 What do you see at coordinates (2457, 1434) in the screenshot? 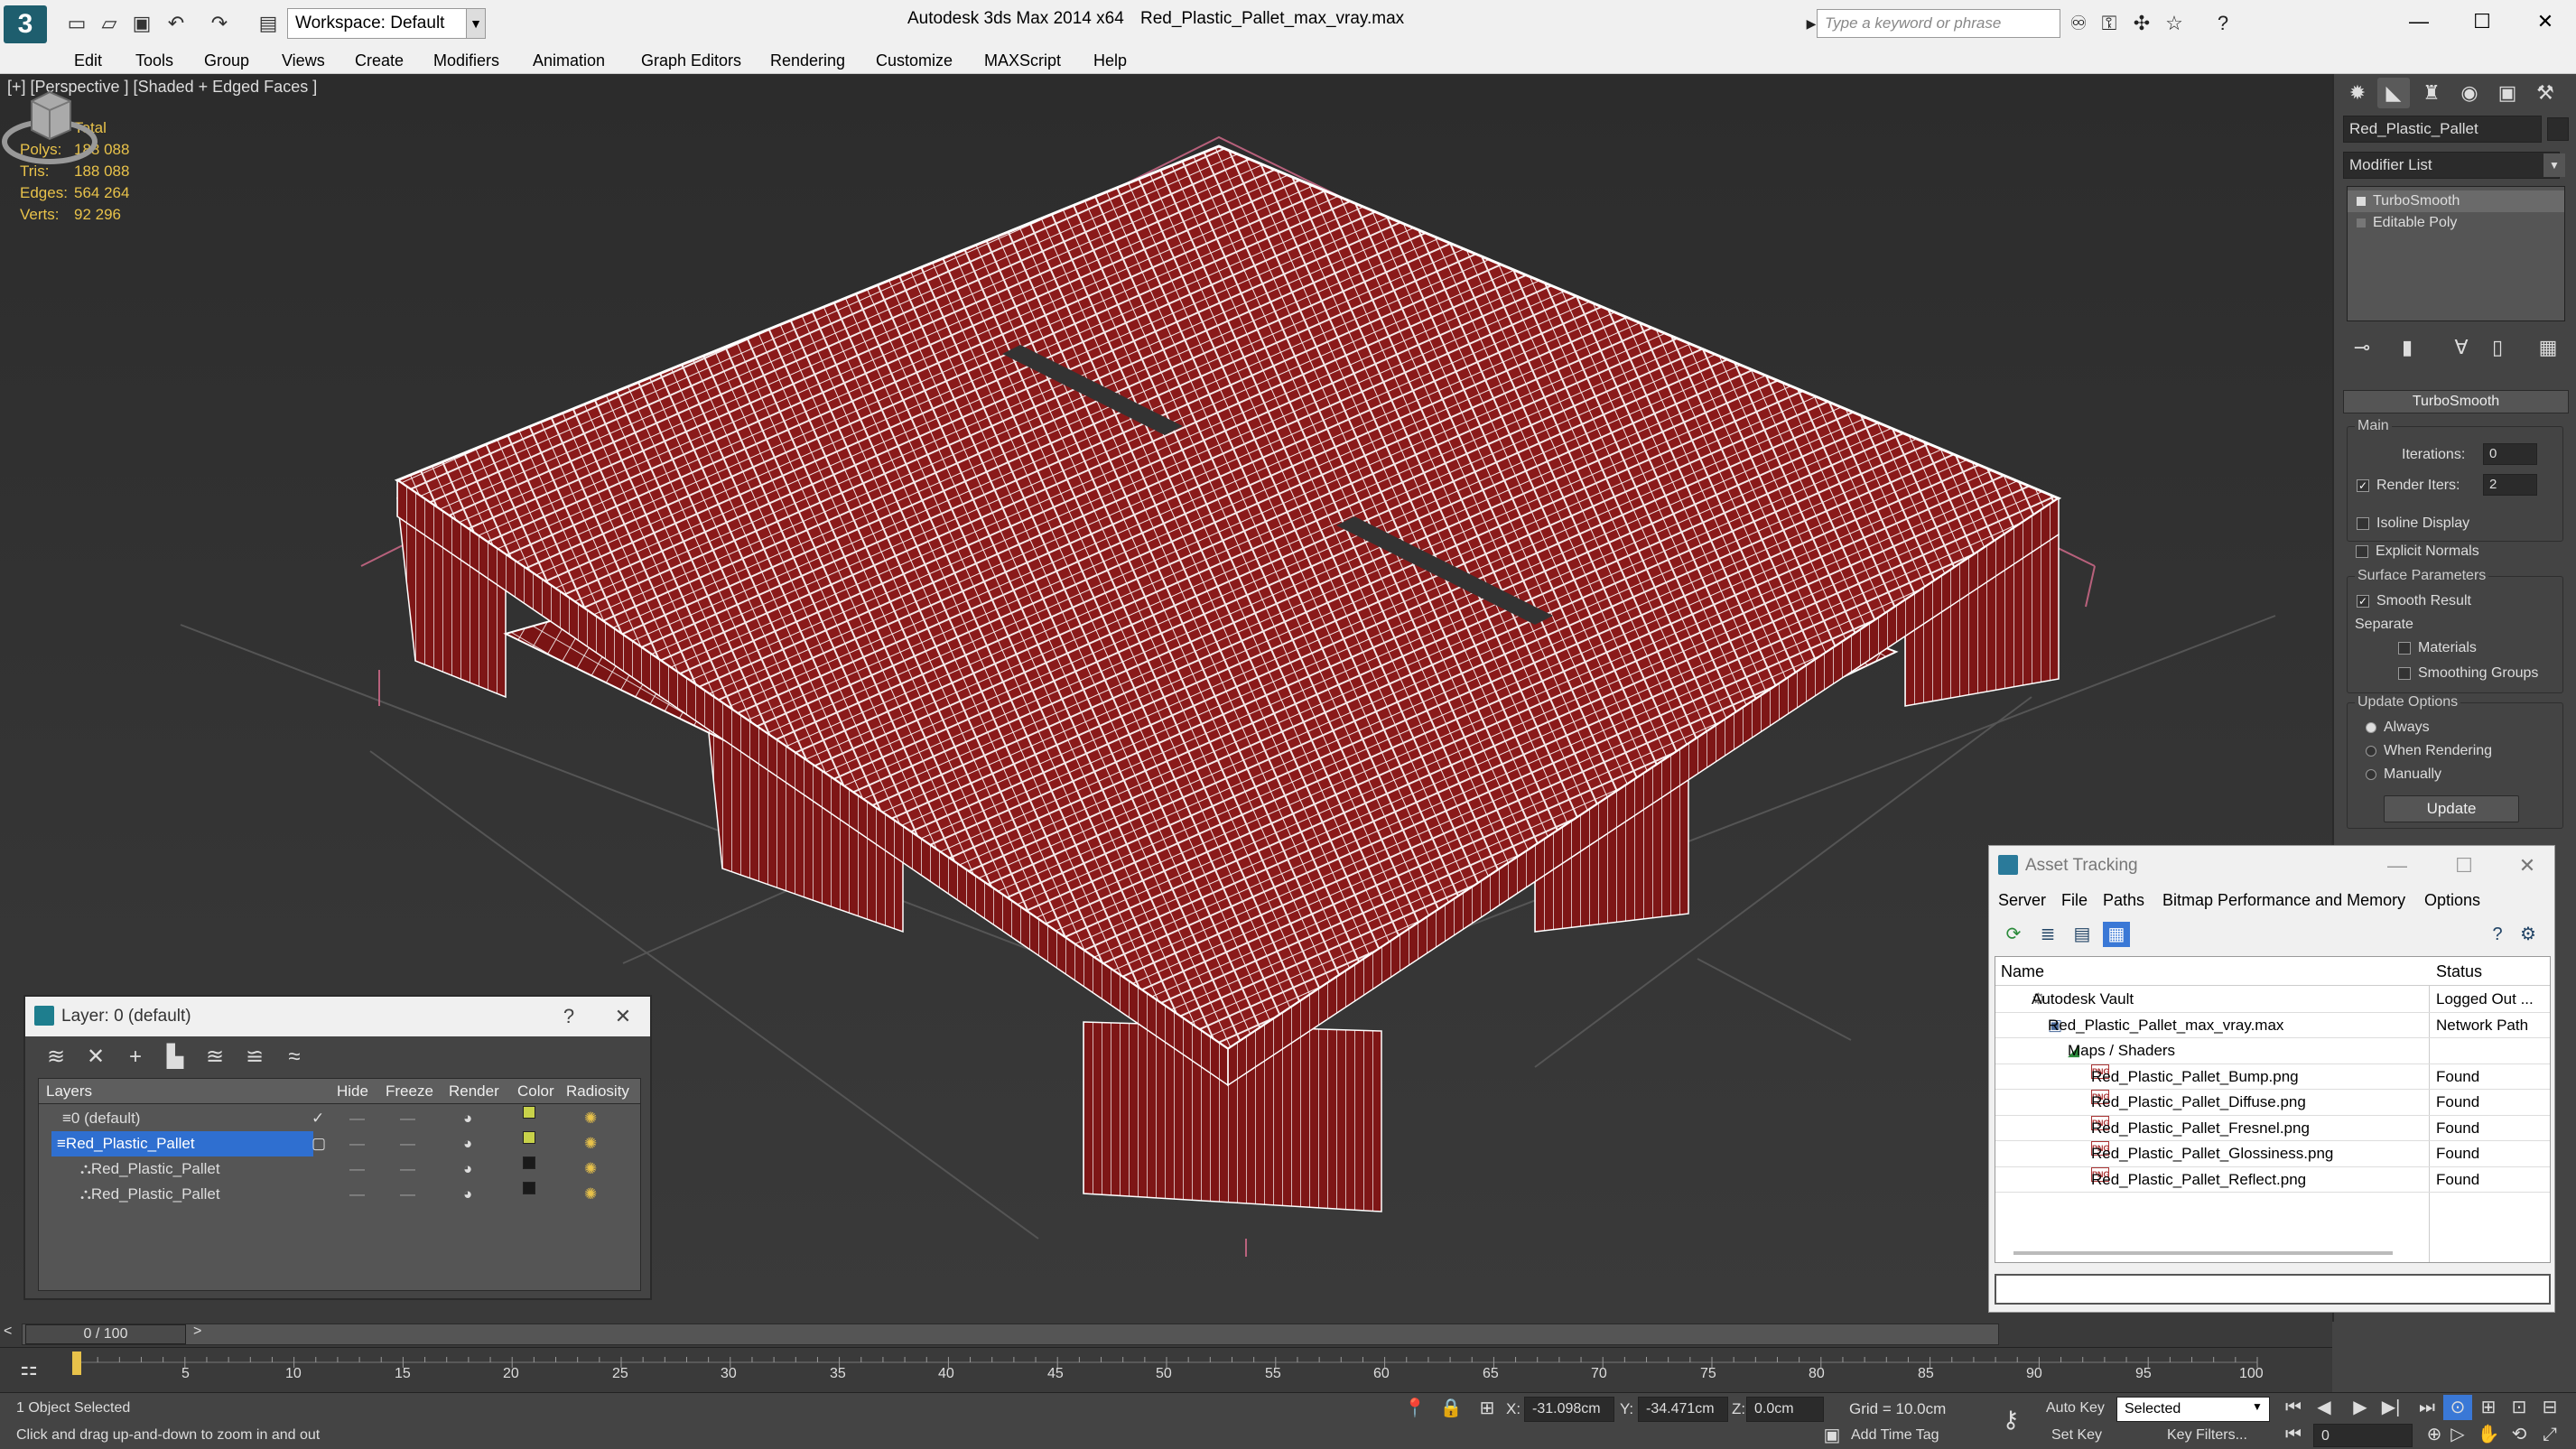
I see `field-of-view-icon: ▷` at bounding box center [2457, 1434].